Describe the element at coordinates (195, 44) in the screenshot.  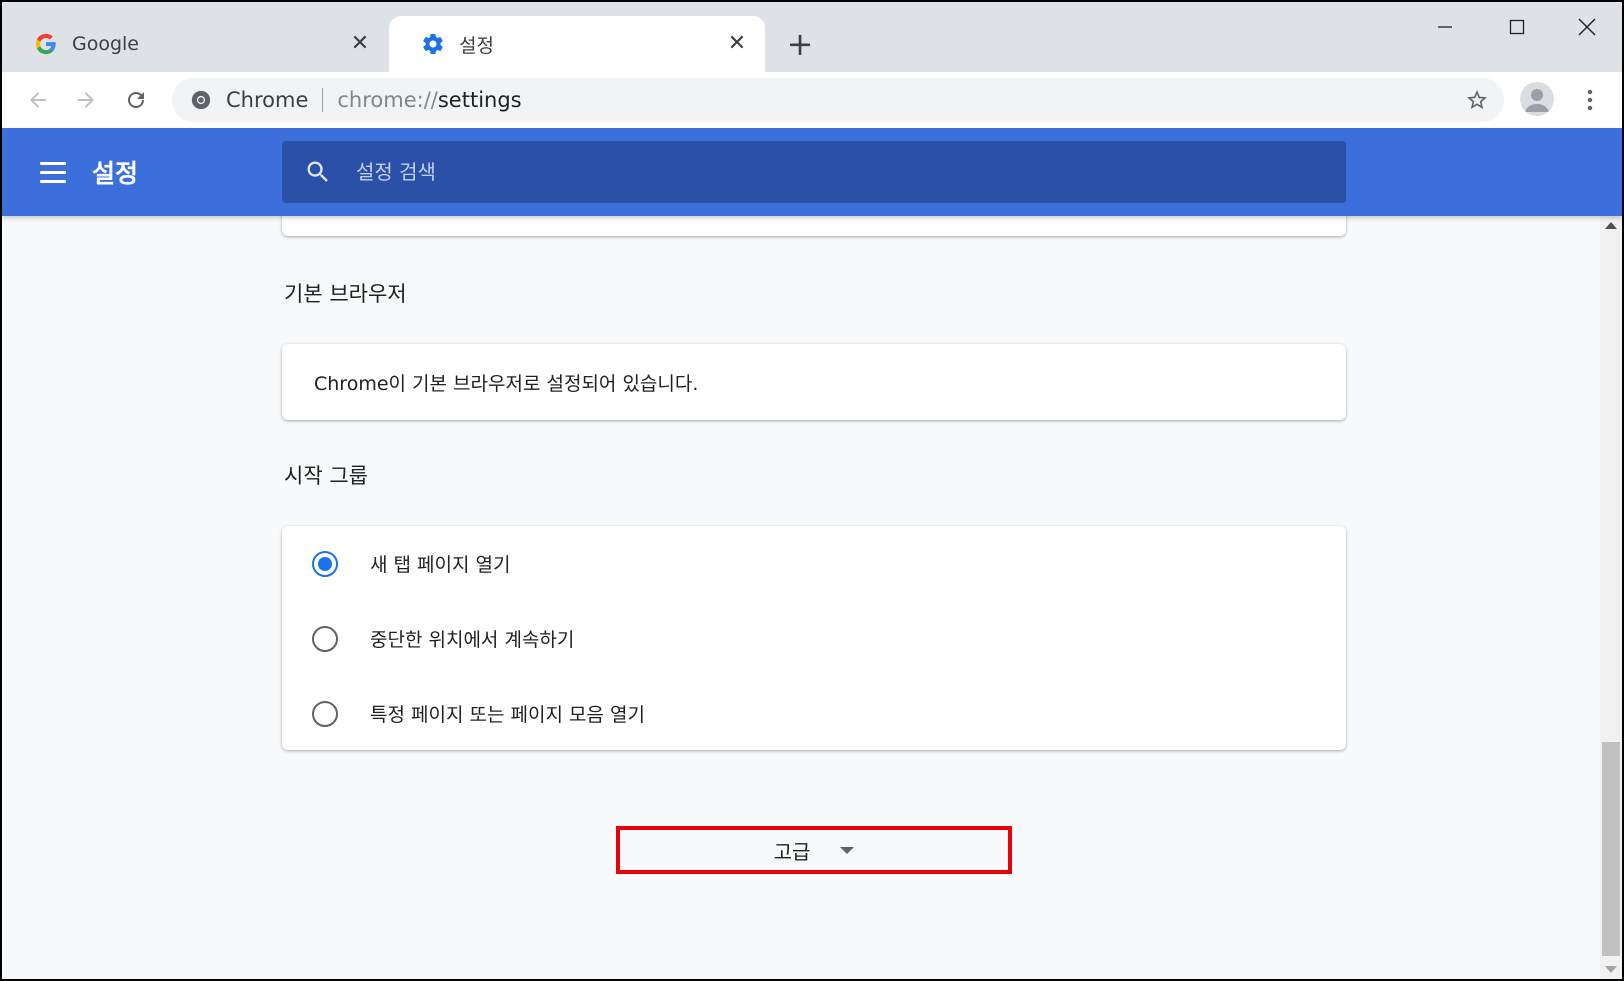
I see `tab-google: Google ✕` at that location.